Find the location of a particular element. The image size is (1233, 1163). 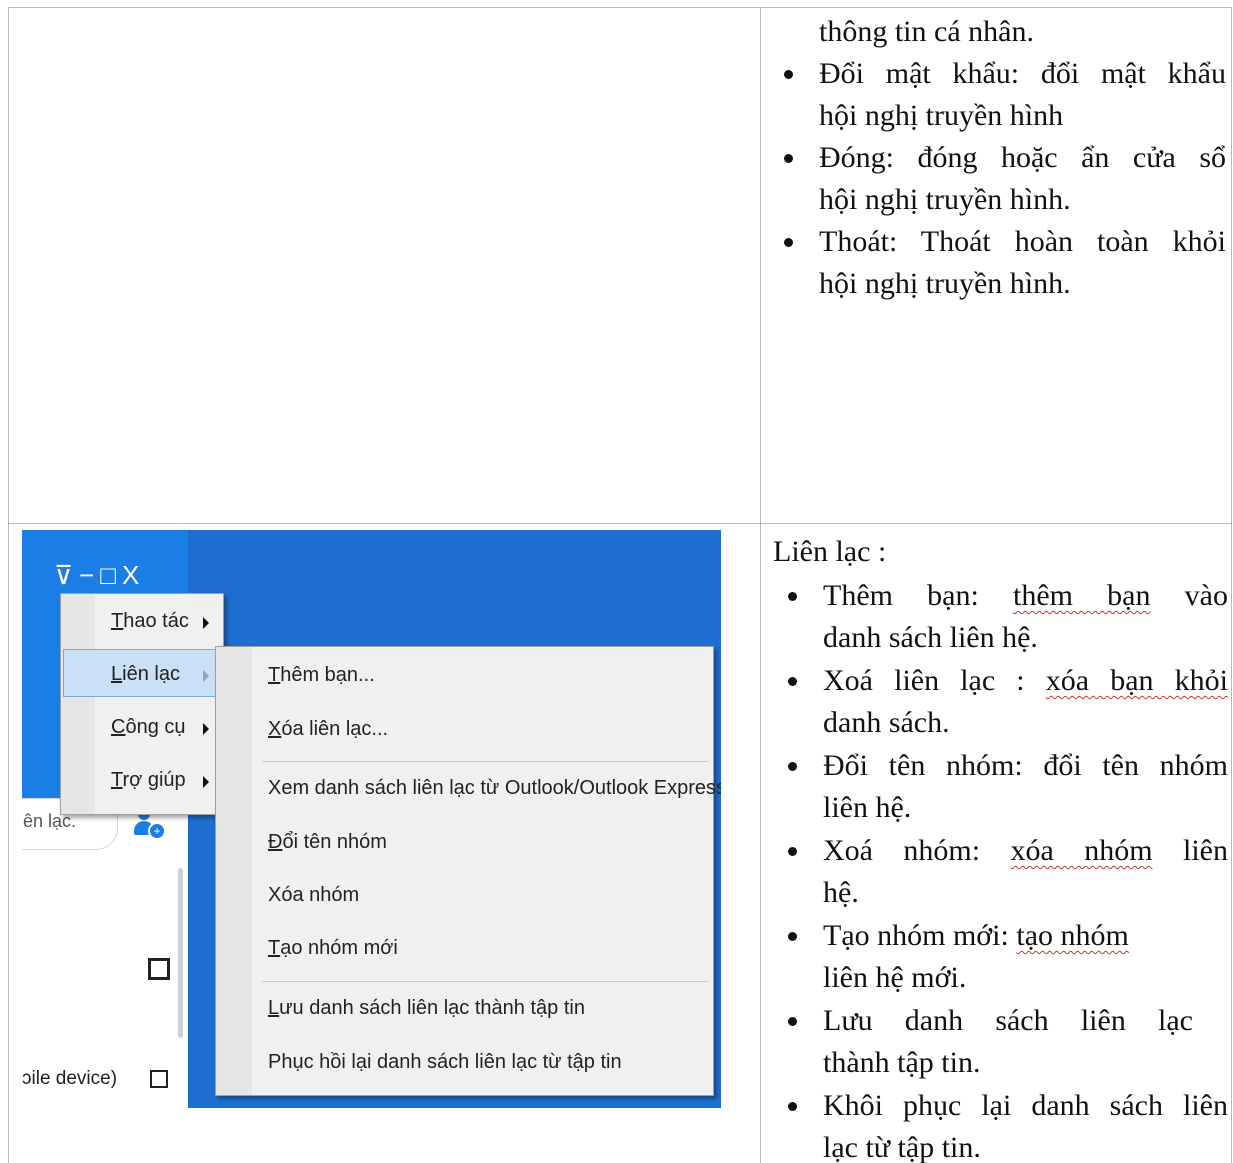

minimize-icon: − is located at coordinates (89, 575).